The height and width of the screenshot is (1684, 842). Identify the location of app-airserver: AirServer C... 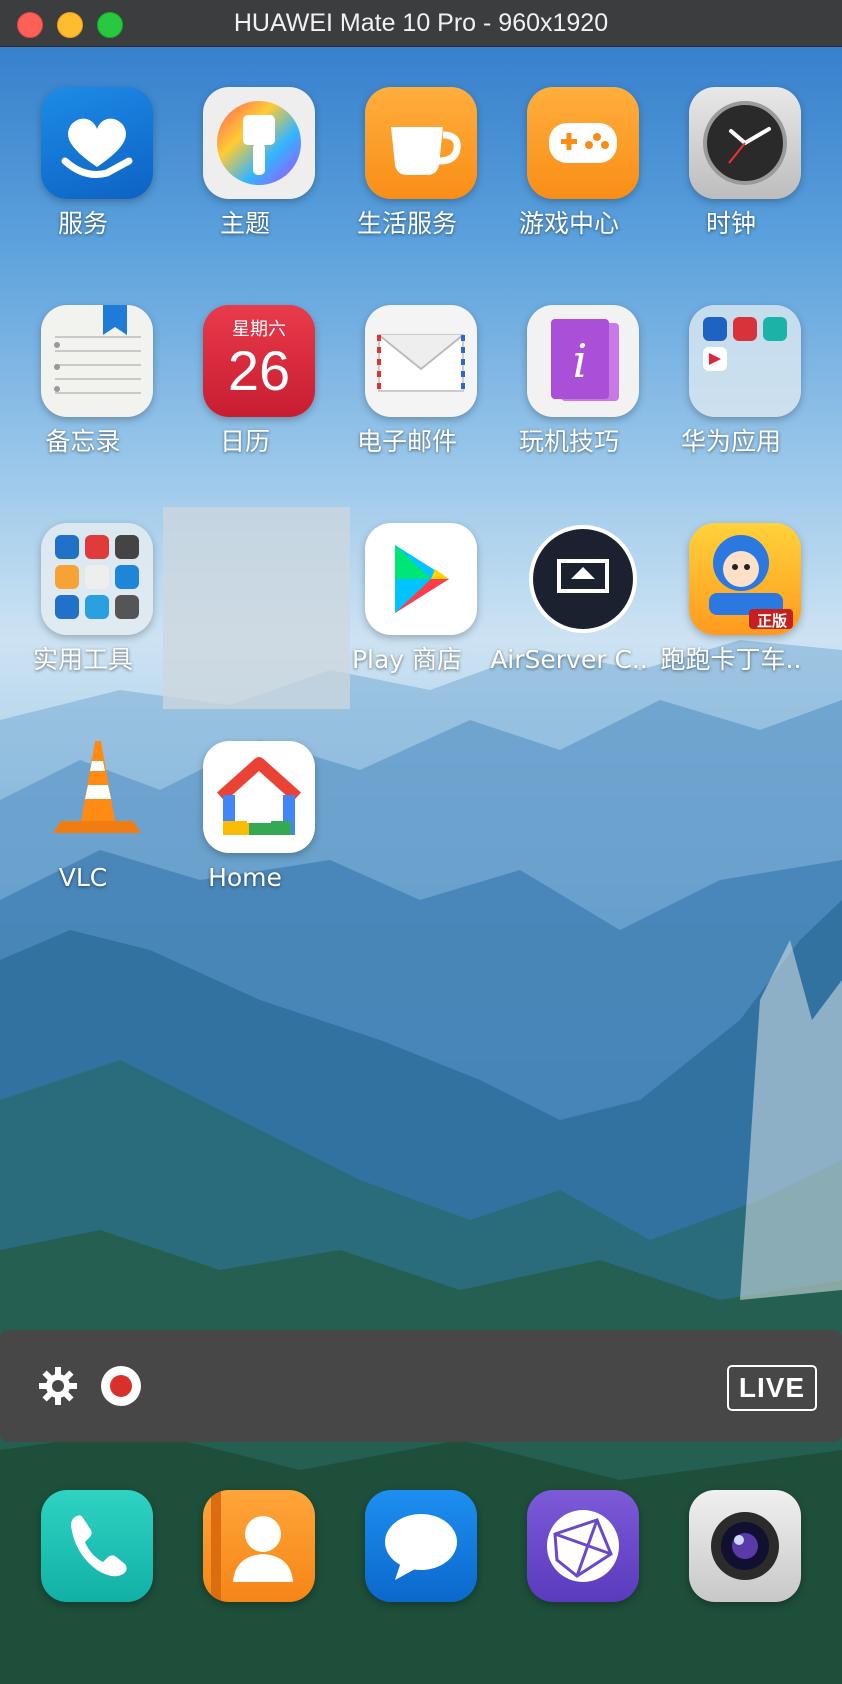
(569, 608).